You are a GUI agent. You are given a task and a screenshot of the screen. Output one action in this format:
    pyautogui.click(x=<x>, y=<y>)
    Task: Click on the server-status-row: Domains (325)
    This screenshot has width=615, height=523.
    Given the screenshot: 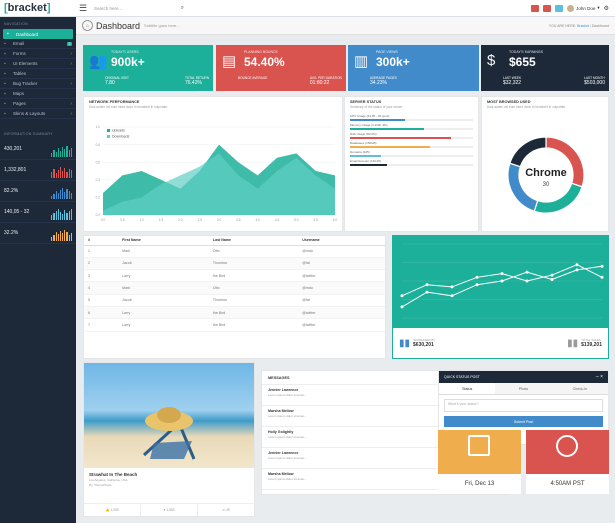 What is the action you would take?
    pyautogui.click(x=411, y=153)
    